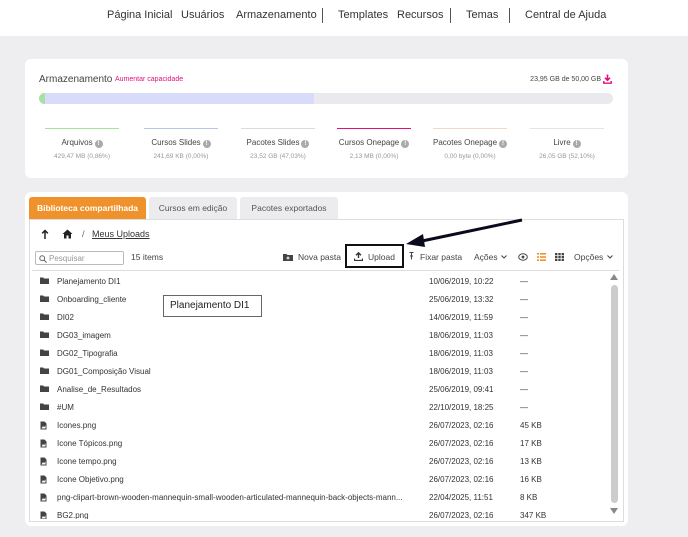 This screenshot has width=688, height=537. I want to click on eye-icon, so click(523, 257).